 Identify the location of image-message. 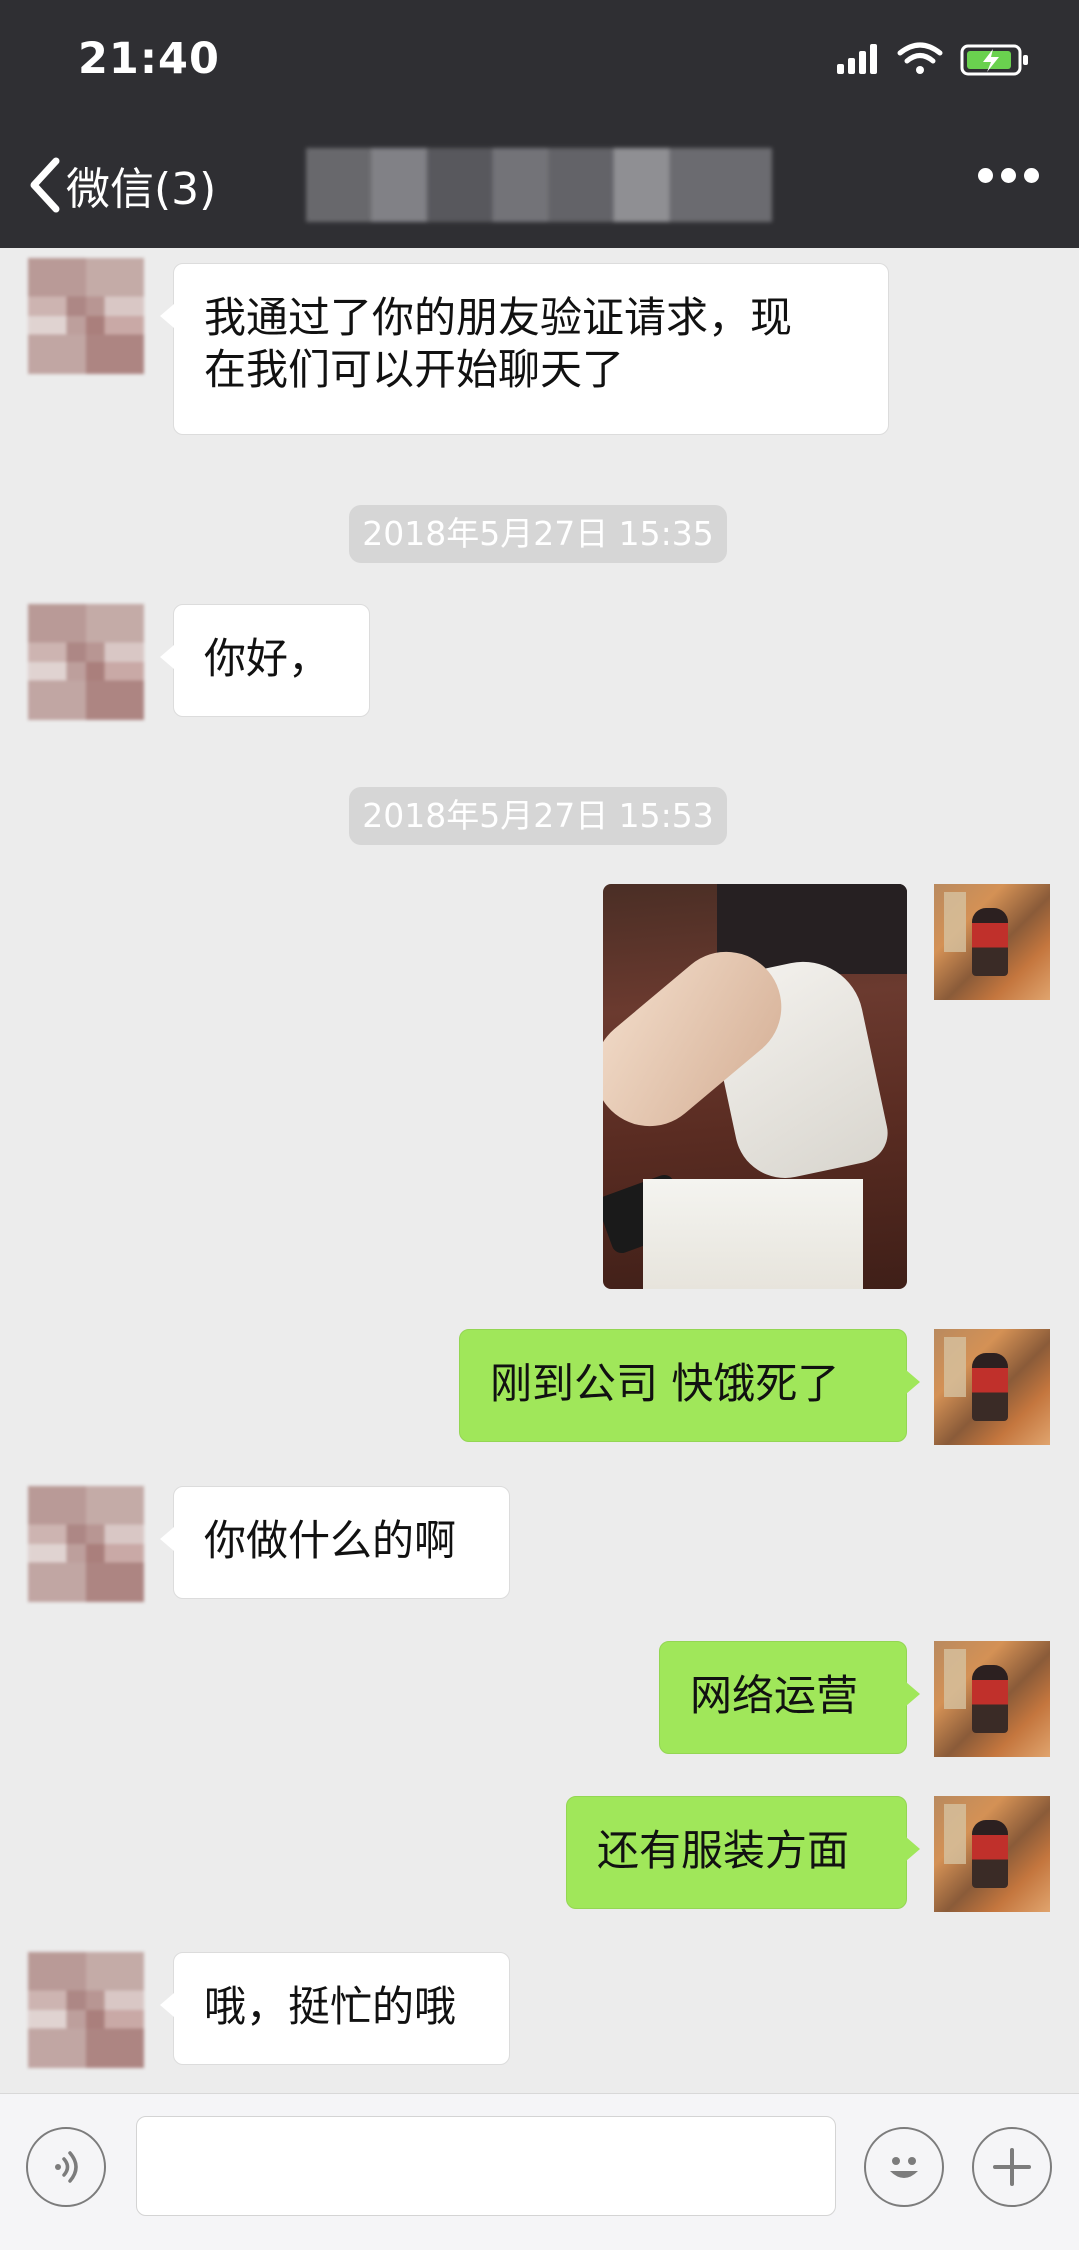
(755, 1086).